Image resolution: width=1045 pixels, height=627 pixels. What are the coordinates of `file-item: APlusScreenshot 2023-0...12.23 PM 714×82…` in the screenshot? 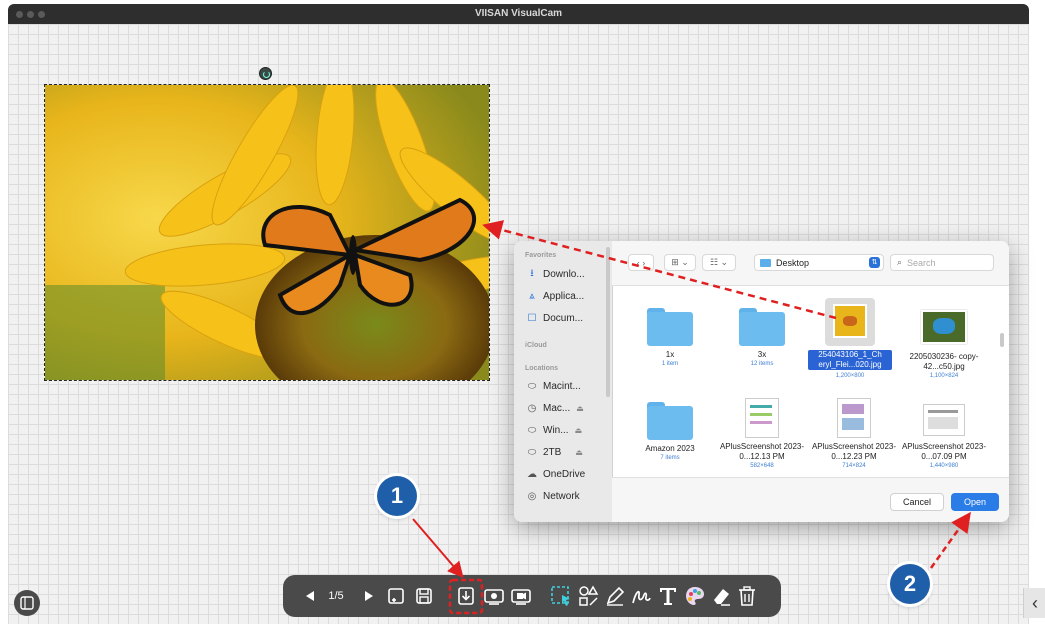 It's located at (854, 432).